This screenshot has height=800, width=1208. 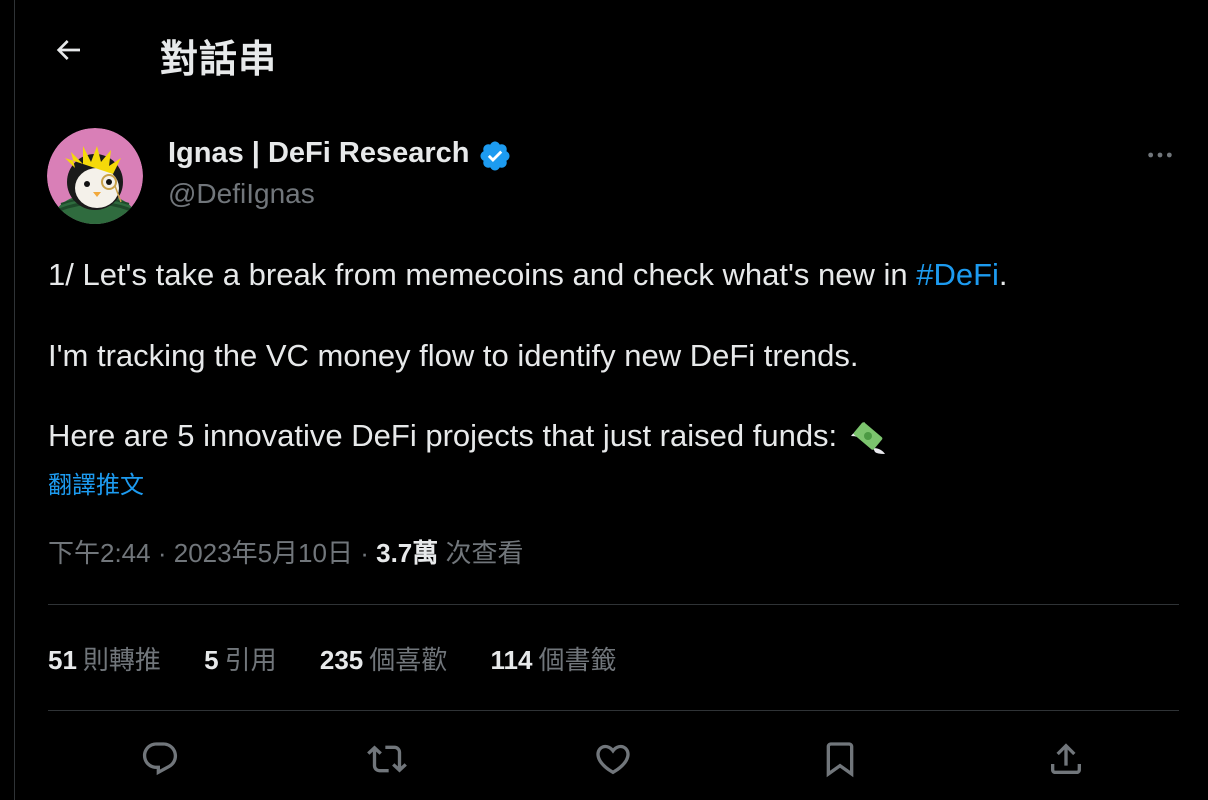 What do you see at coordinates (263, 553) in the screenshot?
I see `tweet-date: 2023年5月10日` at bounding box center [263, 553].